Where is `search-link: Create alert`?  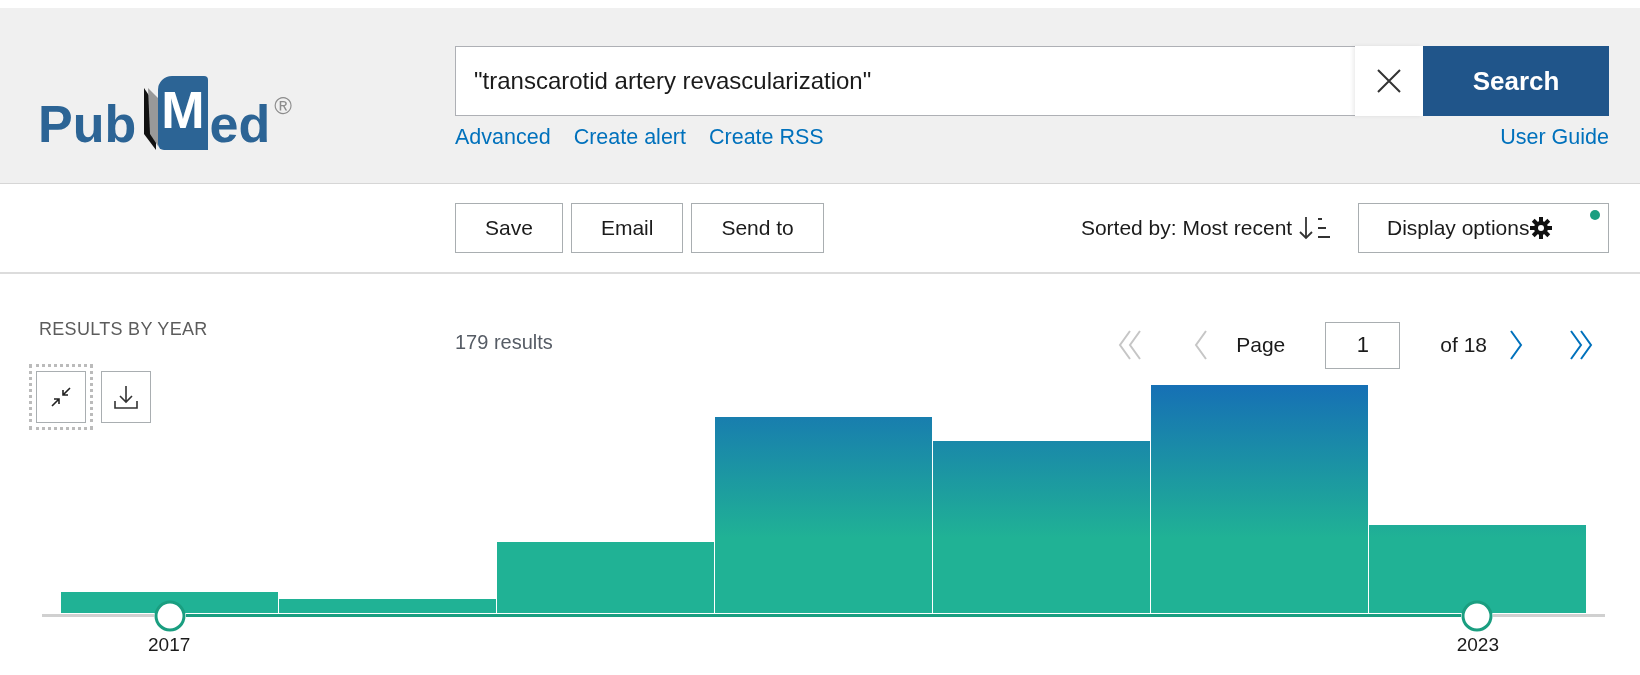
search-link: Create alert is located at coordinates (629, 137).